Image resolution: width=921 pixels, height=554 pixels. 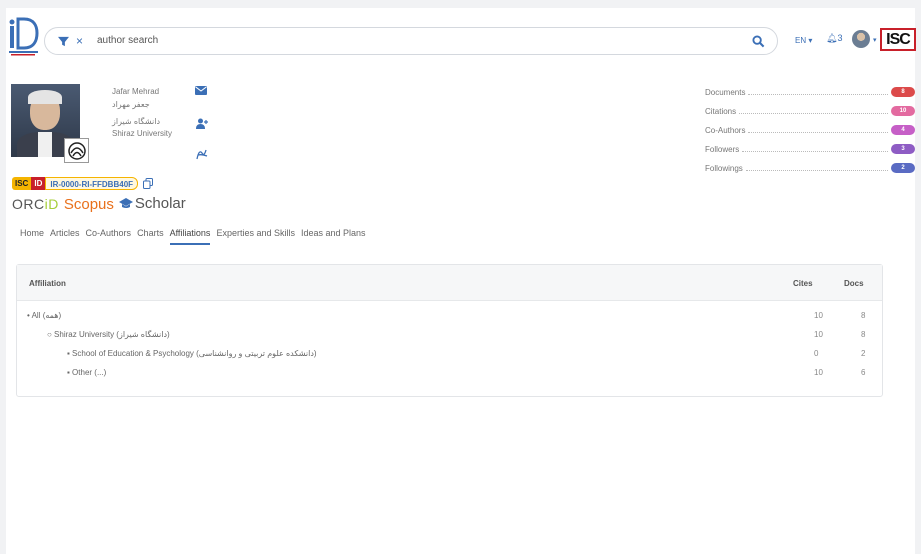 What do you see at coordinates (449, 335) in the screenshot?
I see `table-row: ○ Shiraz University (دانشگاه شیراز) 10 8` at bounding box center [449, 335].